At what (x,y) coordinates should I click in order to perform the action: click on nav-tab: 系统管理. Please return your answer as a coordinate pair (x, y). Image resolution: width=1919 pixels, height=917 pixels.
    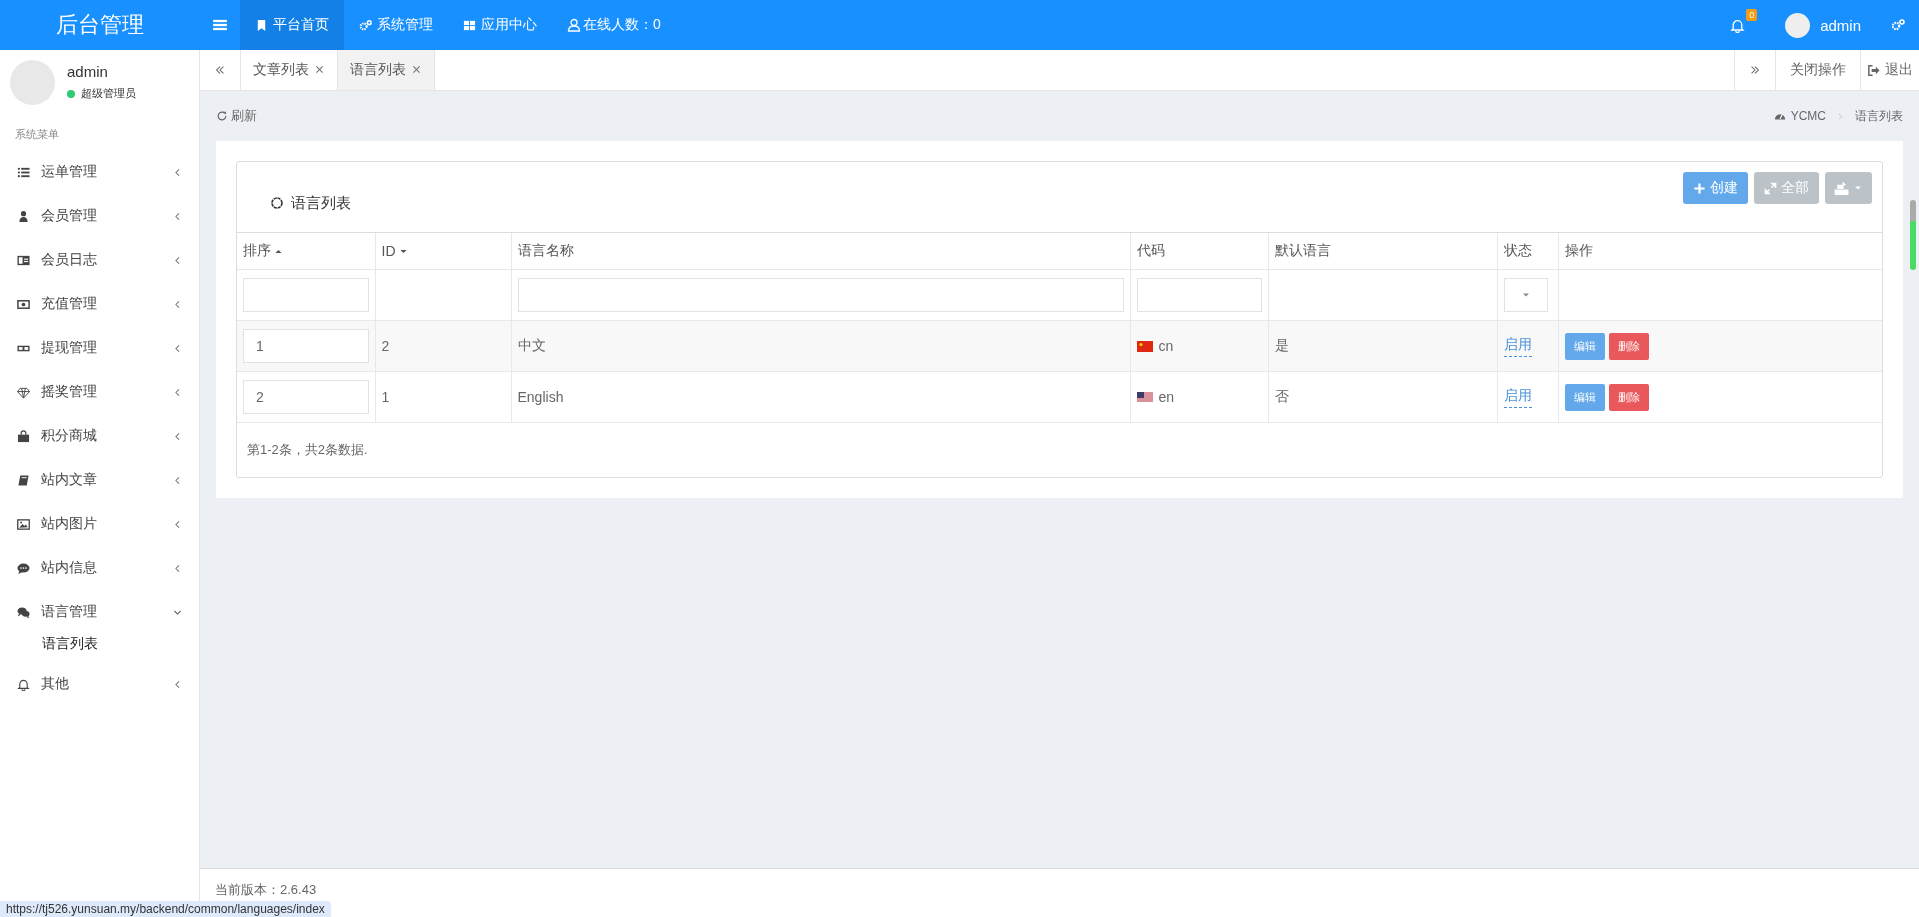
    Looking at the image, I should click on (396, 25).